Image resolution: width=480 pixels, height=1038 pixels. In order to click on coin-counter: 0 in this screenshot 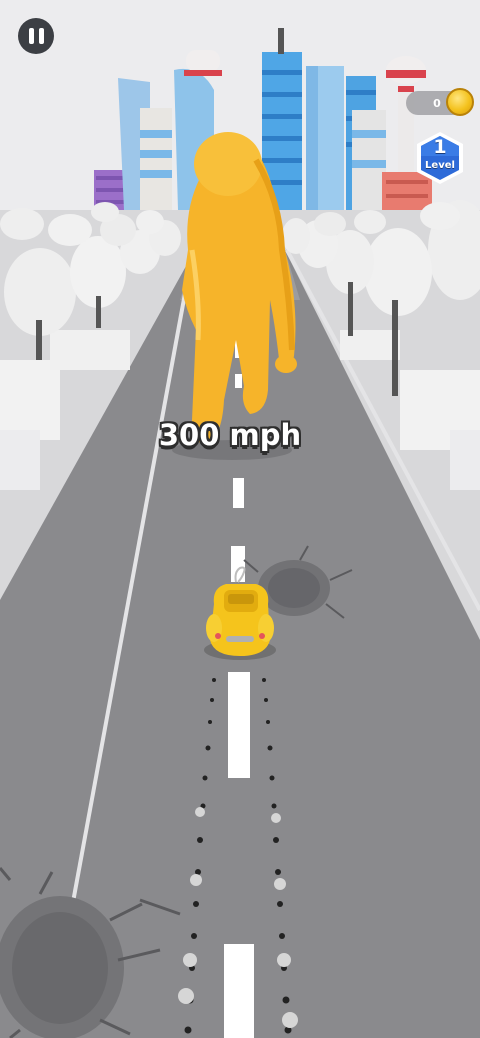, I will do `click(440, 102)`.